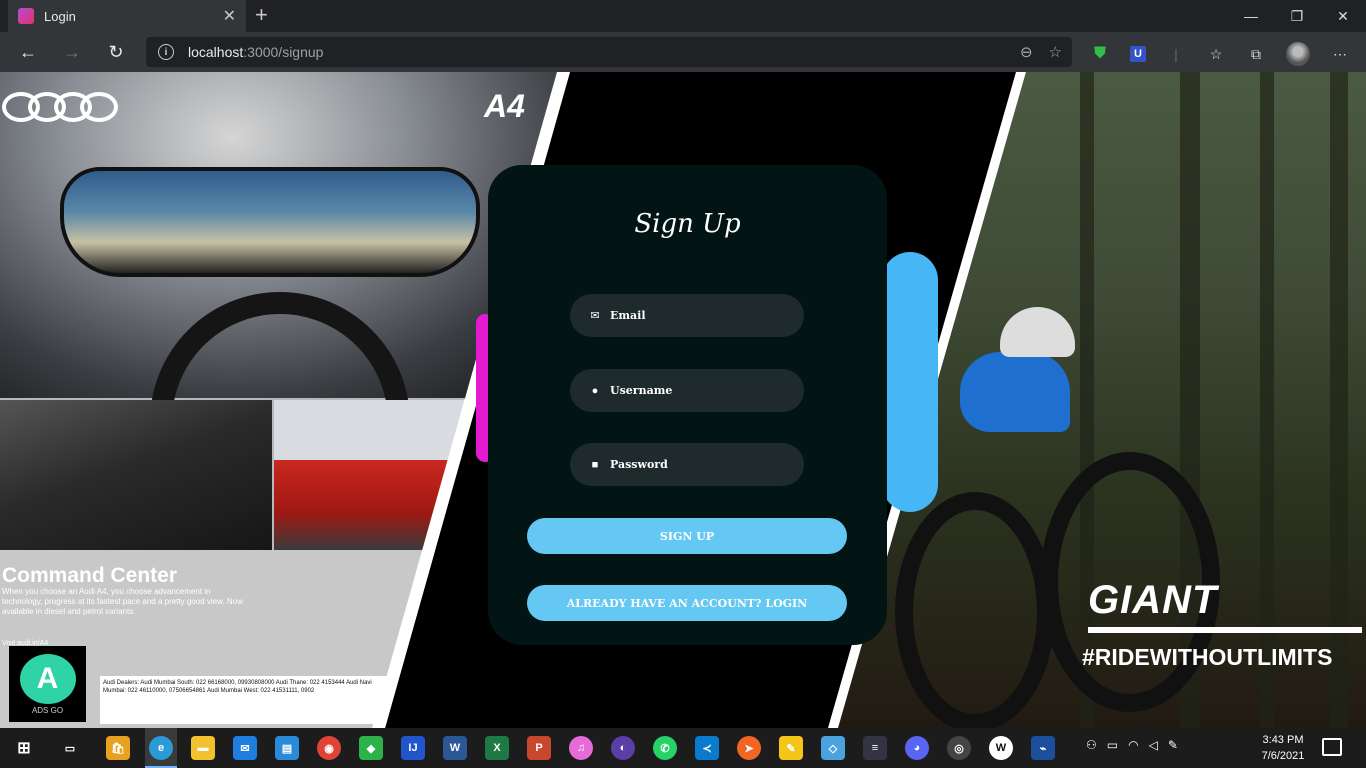 Image resolution: width=1366 pixels, height=768 pixels. What do you see at coordinates (216, 52) in the screenshot?
I see `url-host: localhost` at bounding box center [216, 52].